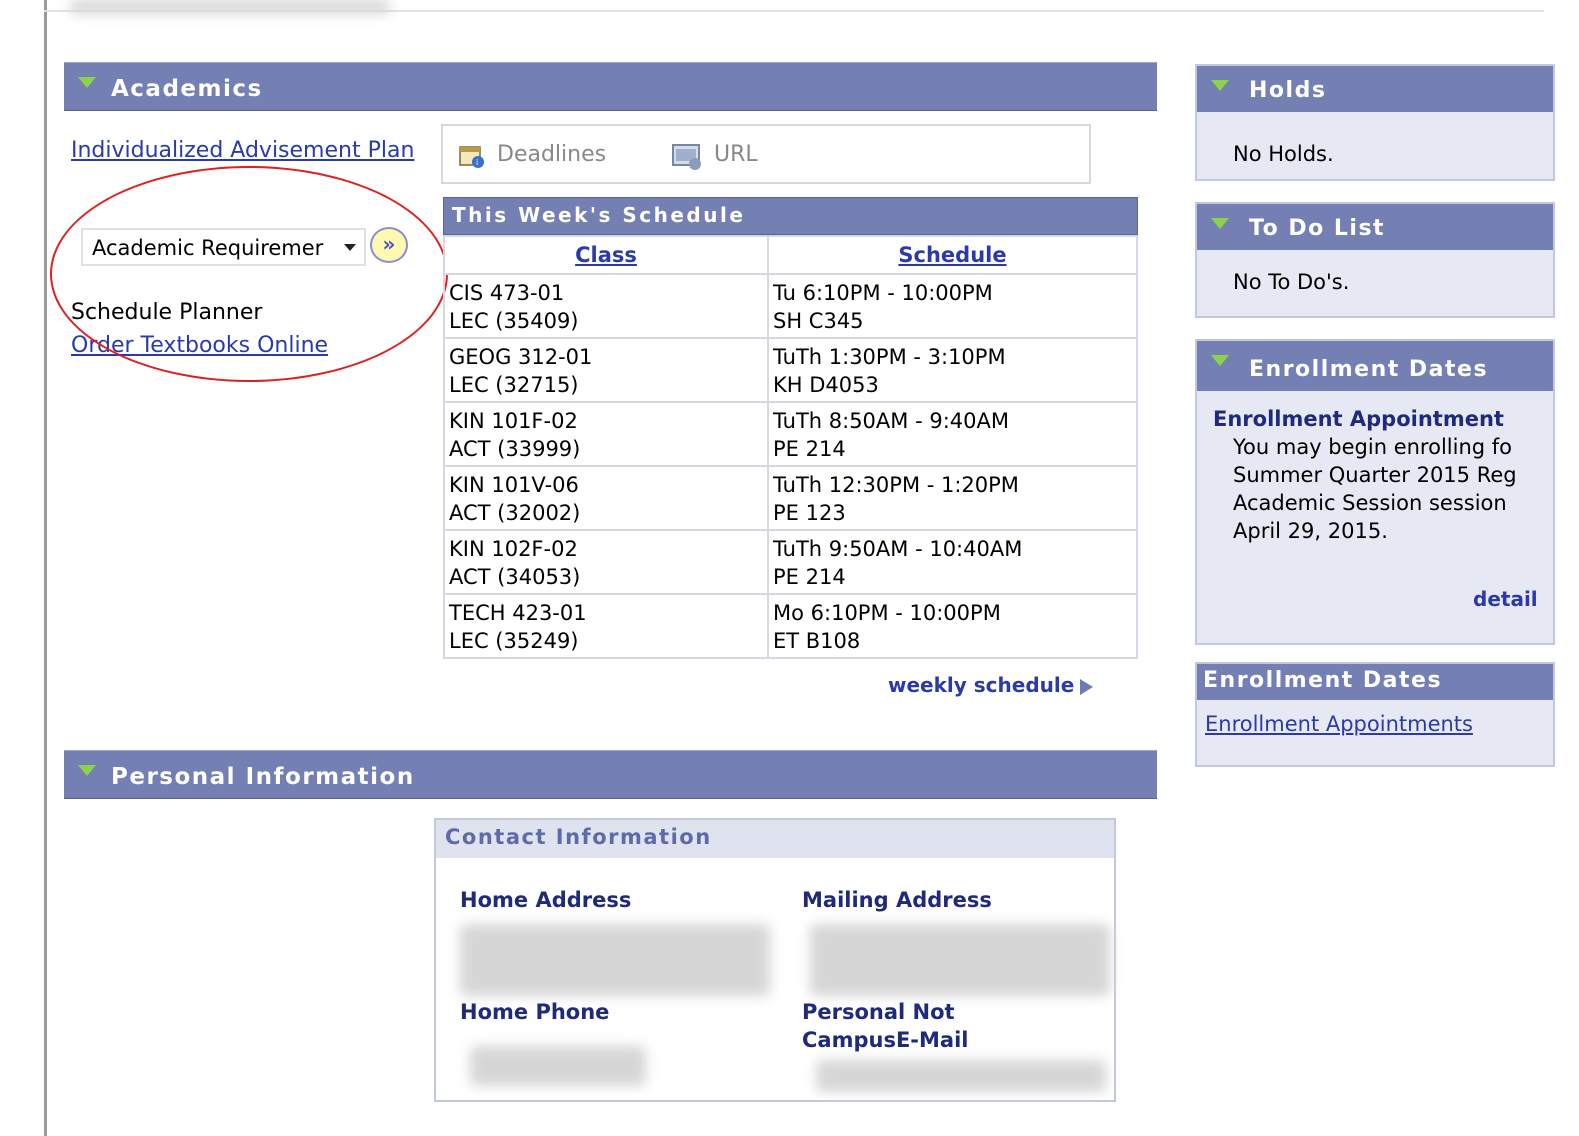 Image resolution: width=1579 pixels, height=1136 pixels. What do you see at coordinates (790, 216) in the screenshot?
I see `schedule-title: This Week's Schedule` at bounding box center [790, 216].